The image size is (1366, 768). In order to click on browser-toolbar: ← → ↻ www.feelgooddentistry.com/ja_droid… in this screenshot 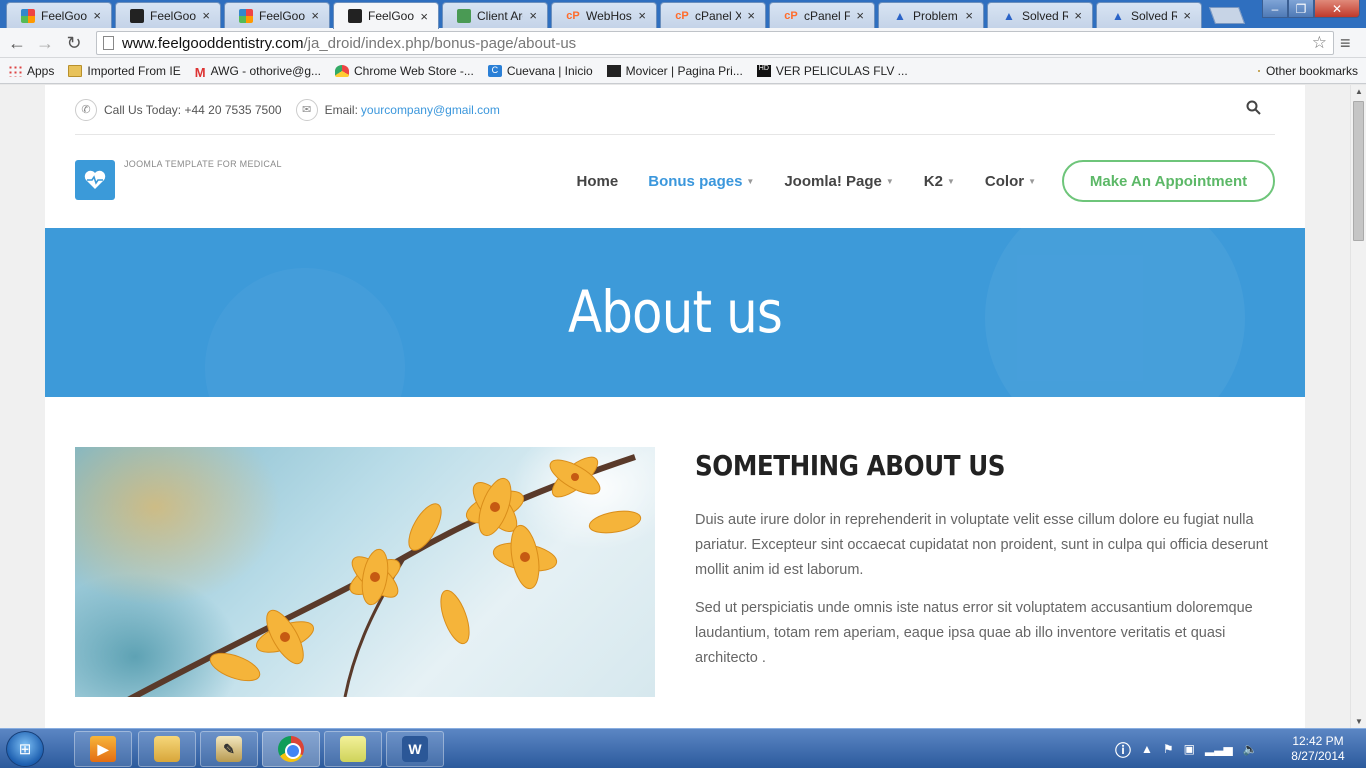, I will do `click(683, 43)`.